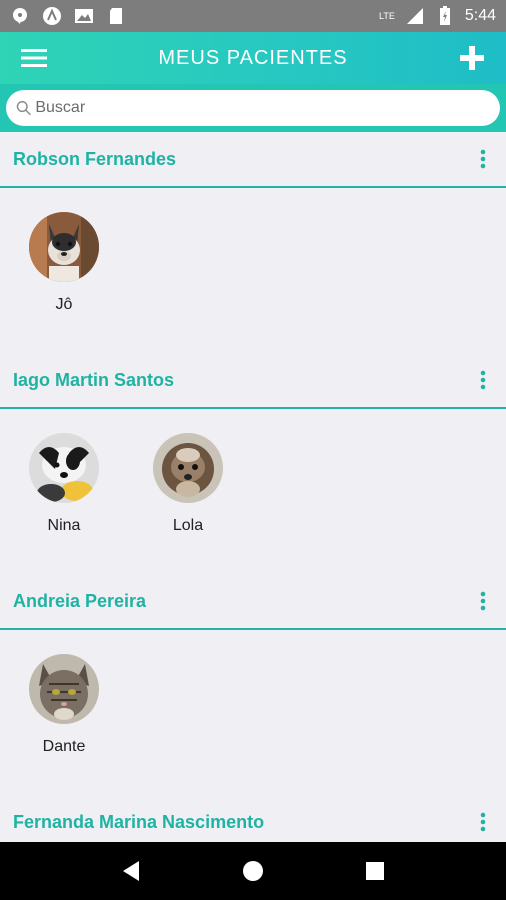  I want to click on owner-name: Andreia Pereira, so click(243, 601).